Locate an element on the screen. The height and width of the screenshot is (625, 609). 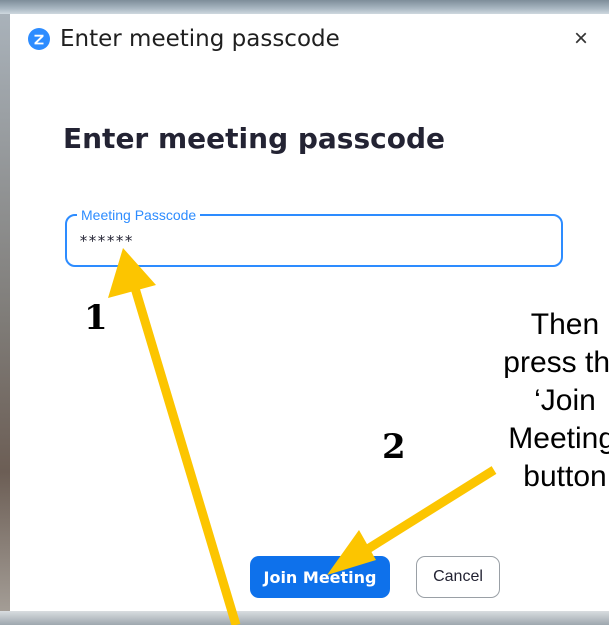
close-icon: × is located at coordinates (580, 38).